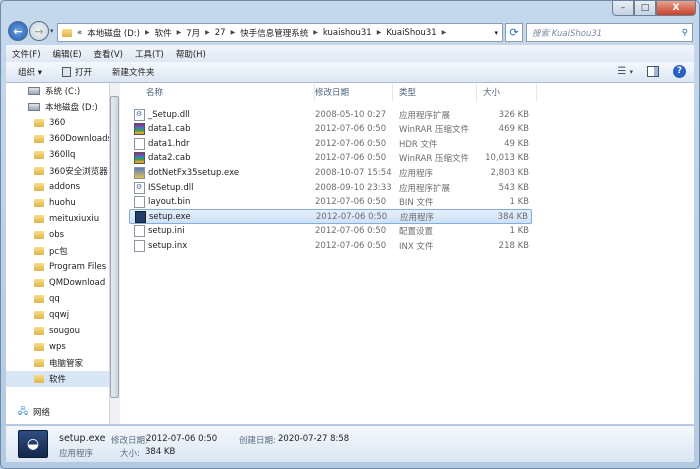 The image size is (700, 469). I want to click on file-size: 49 KB, so click(516, 143).